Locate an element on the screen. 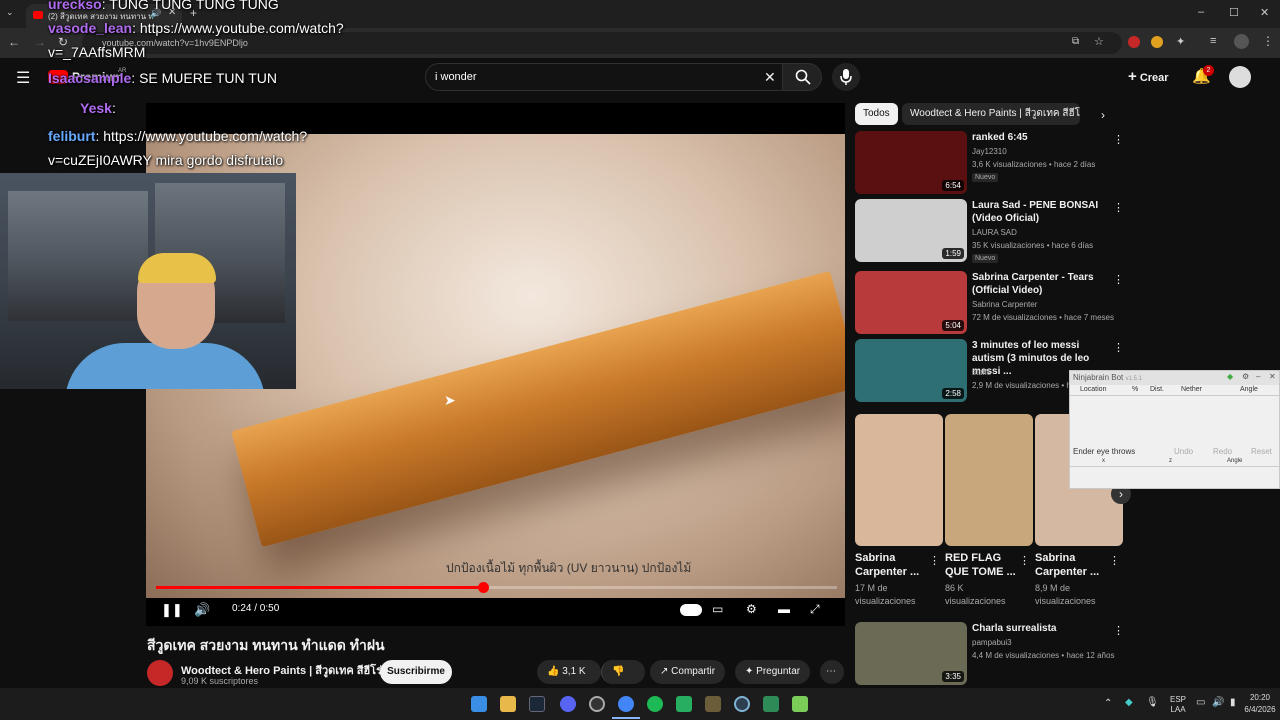  close-window-button: ✕ is located at coordinates (1264, 12).